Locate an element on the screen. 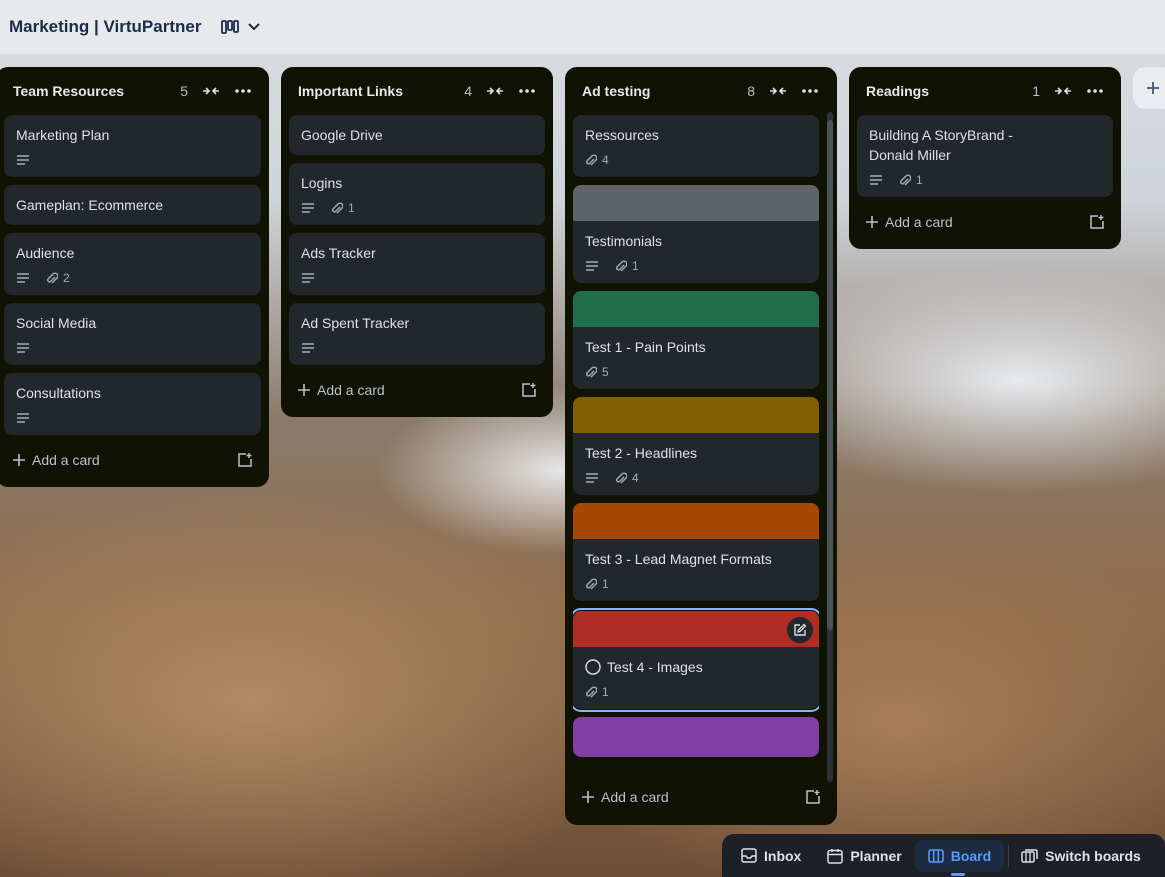 The width and height of the screenshot is (1165, 877). card-title: Google Drive is located at coordinates (342, 135).